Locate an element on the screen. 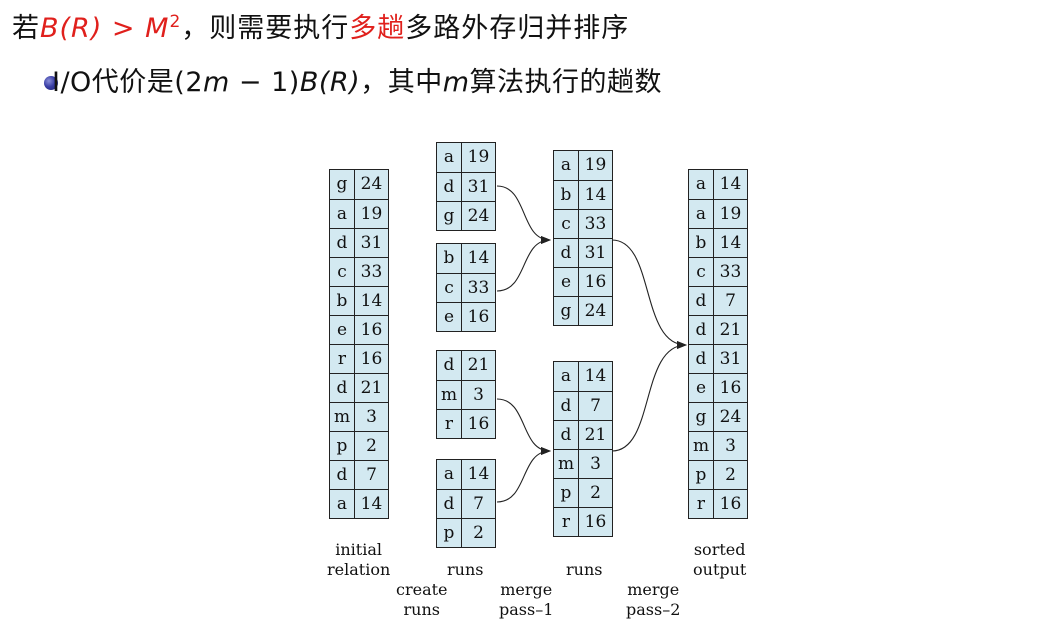  arrow-run3-to-merge2 is located at coordinates (523, 426).